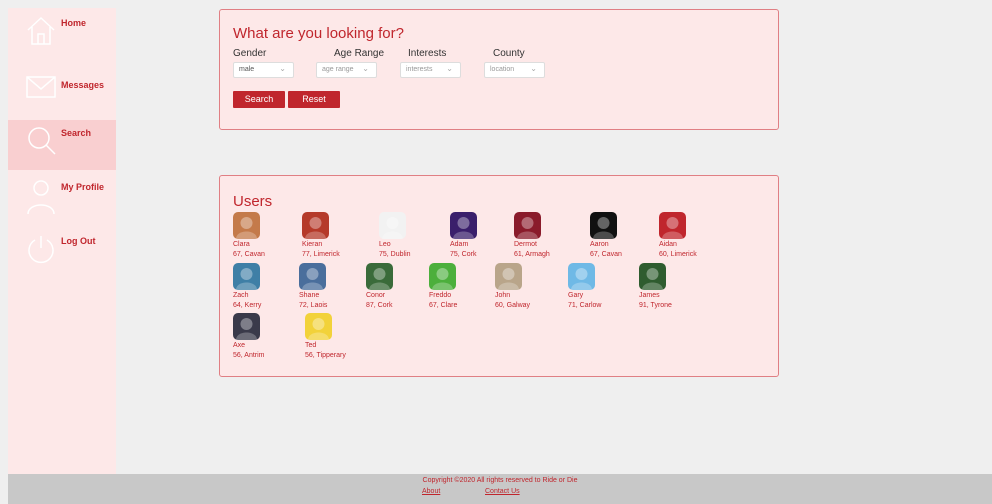  What do you see at coordinates (464, 295) in the screenshot?
I see `user-name: Freddo` at bounding box center [464, 295].